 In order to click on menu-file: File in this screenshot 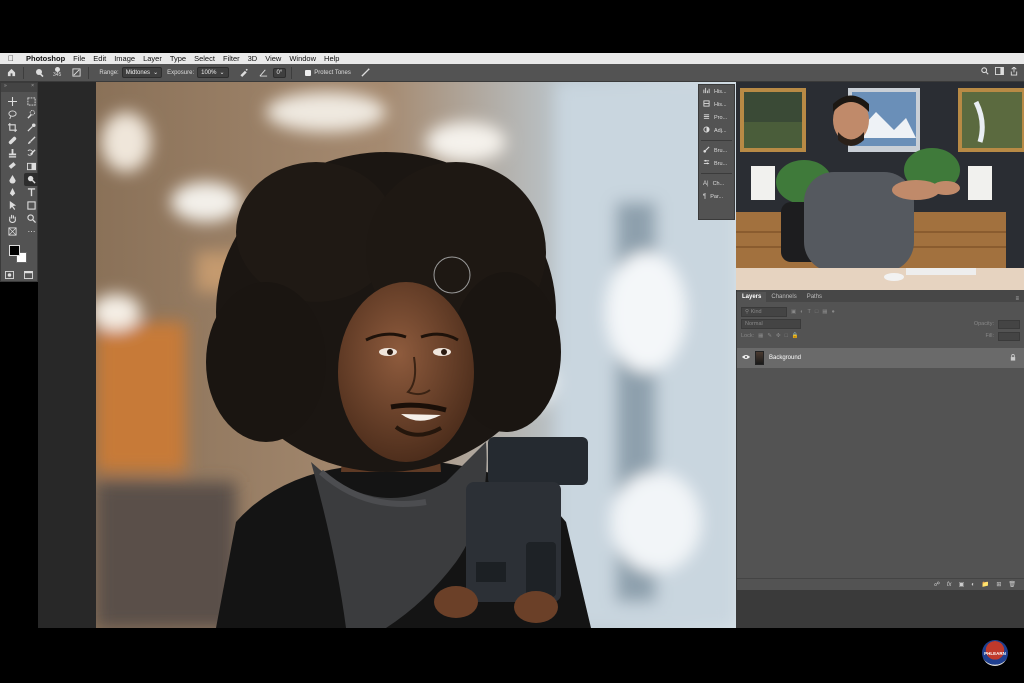, I will do `click(79, 58)`.